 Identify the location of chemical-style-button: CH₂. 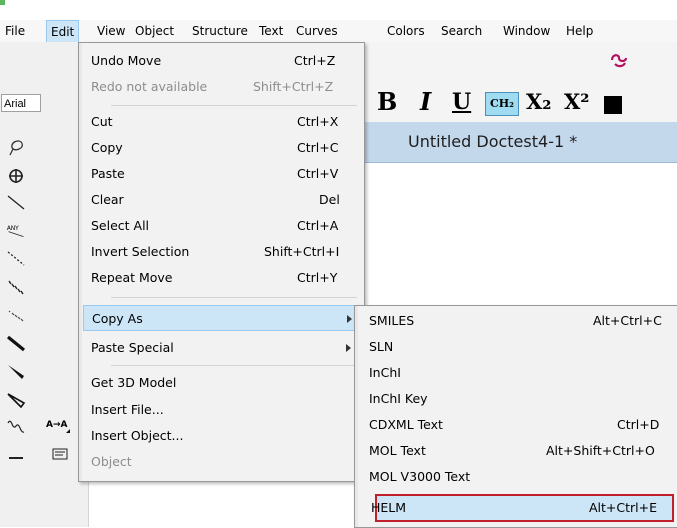
(502, 104).